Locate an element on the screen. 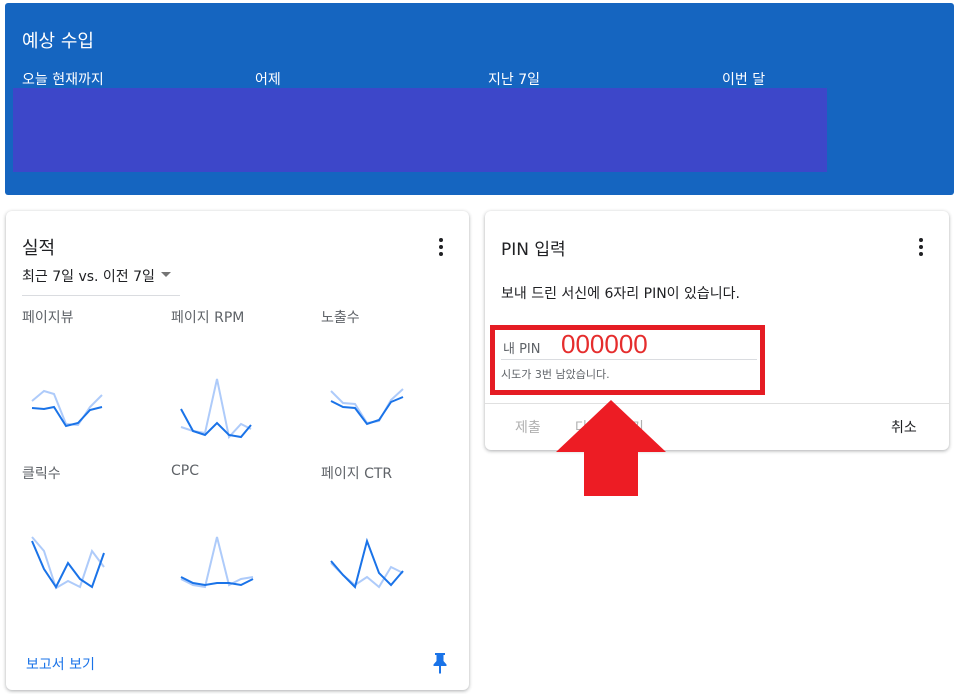 The height and width of the screenshot is (694, 954). metric-impressions: 노출수 is located at coordinates (391, 382).